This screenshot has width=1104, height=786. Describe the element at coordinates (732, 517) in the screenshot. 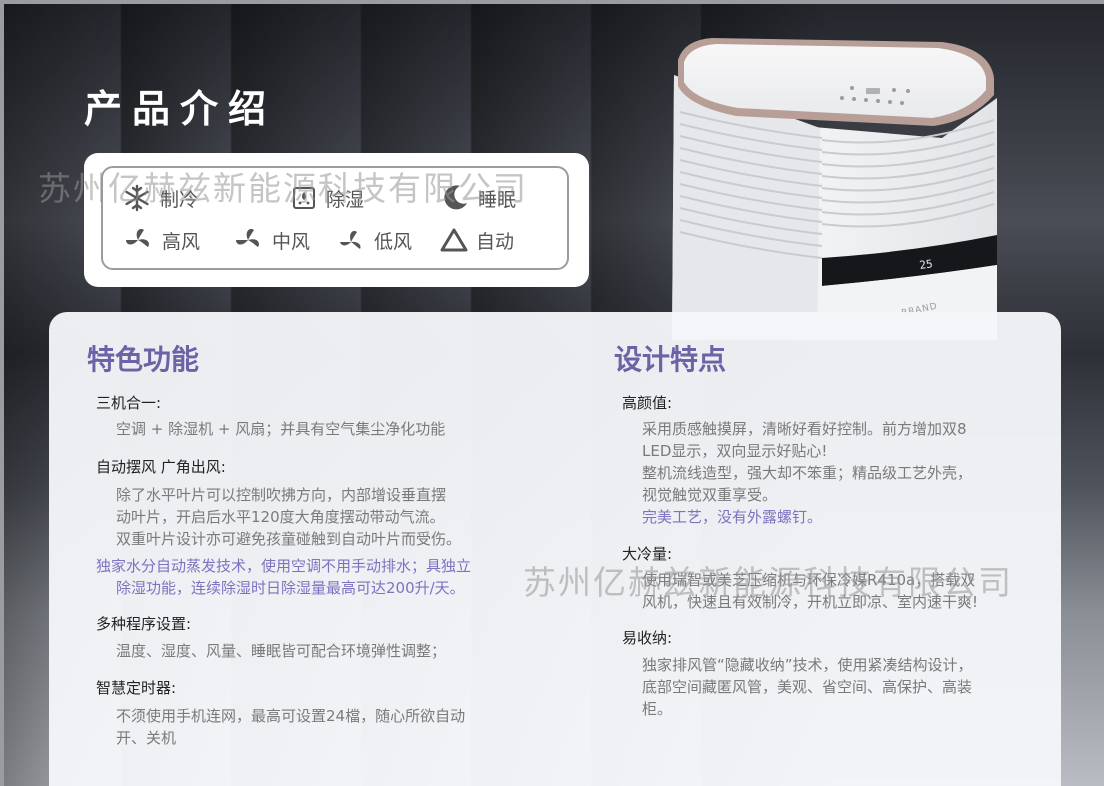

I see `design-highlight-1: 完美工艺，没有外露螺钉。` at that location.